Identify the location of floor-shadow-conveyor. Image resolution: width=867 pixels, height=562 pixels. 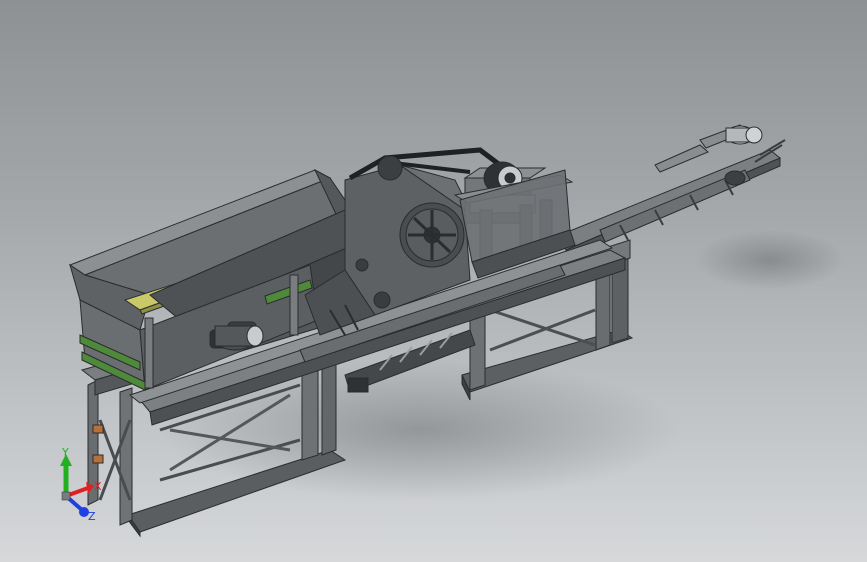
(770, 260).